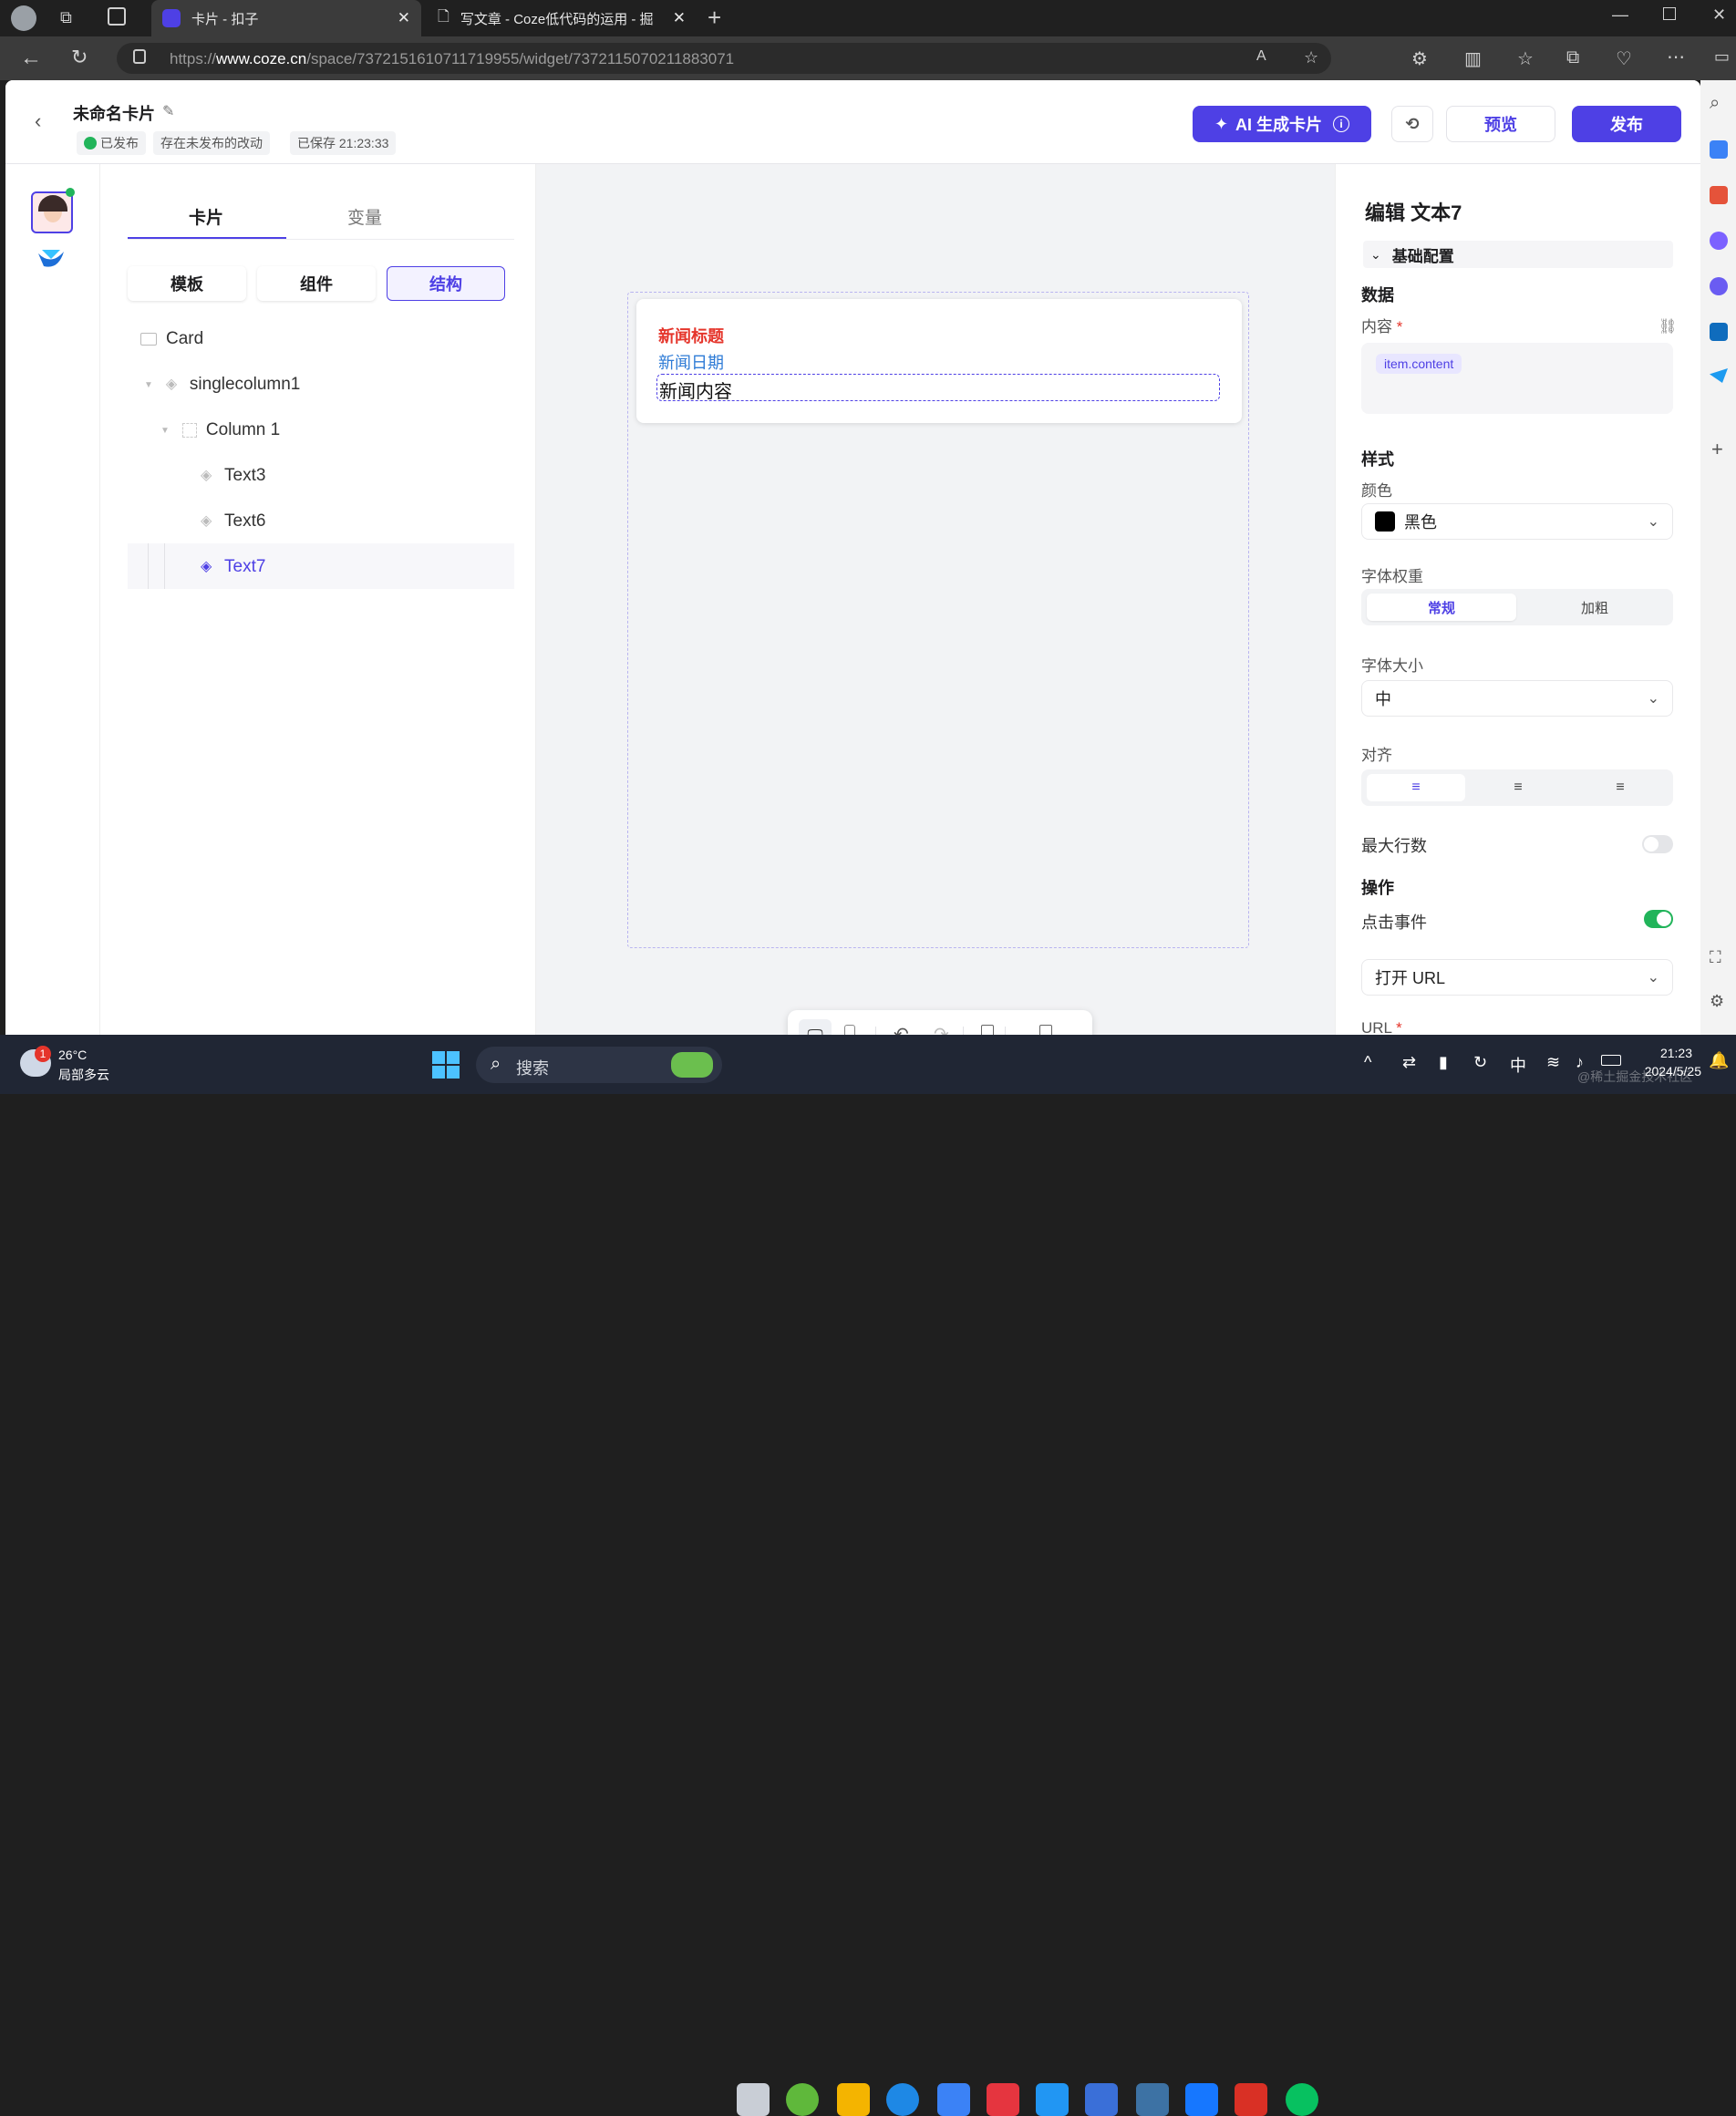 This screenshot has height=2116, width=1736. What do you see at coordinates (1201, 2100) in the screenshot?
I see `feishu-icon` at bounding box center [1201, 2100].